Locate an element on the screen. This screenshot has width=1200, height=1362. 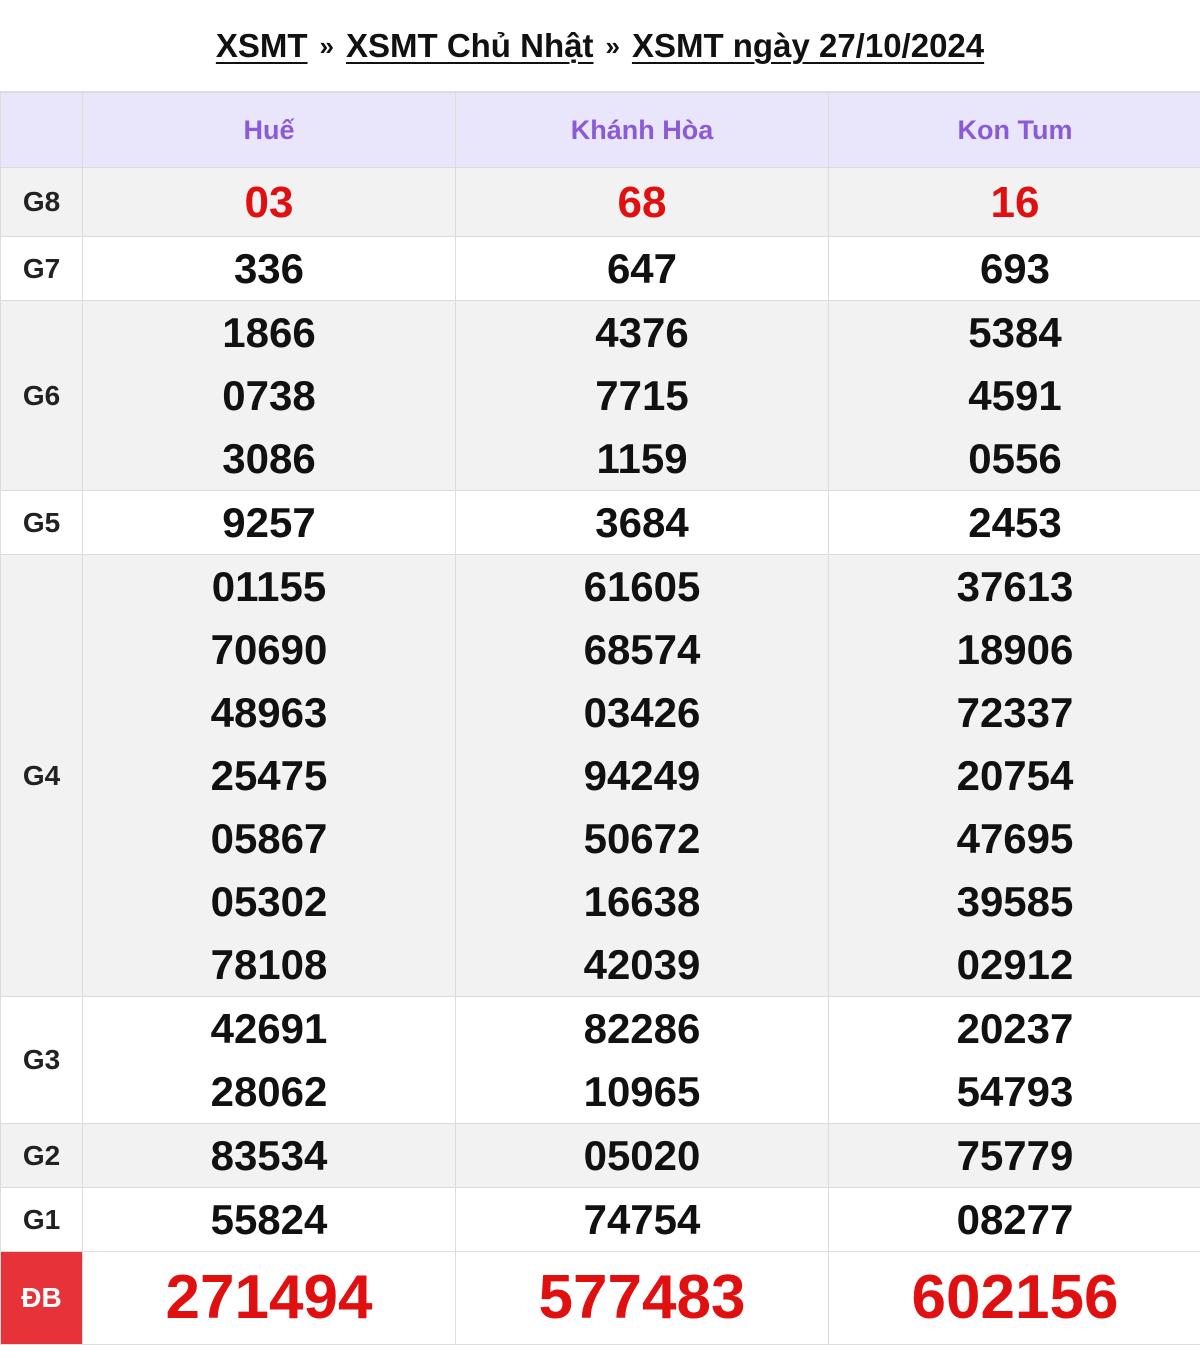
prize-number: 08277 is located at coordinates (1015, 1219).